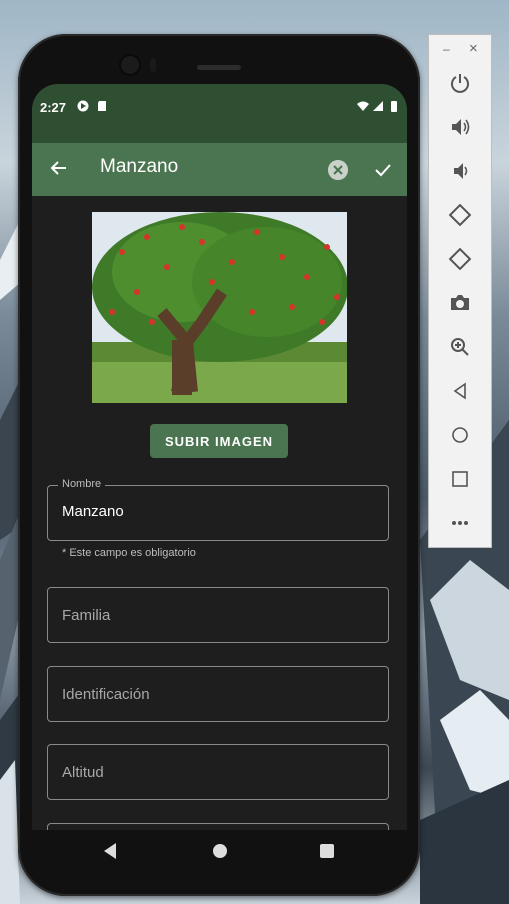 This screenshot has height=904, width=509. What do you see at coordinates (460, 523) in the screenshot?
I see `more-icon` at bounding box center [460, 523].